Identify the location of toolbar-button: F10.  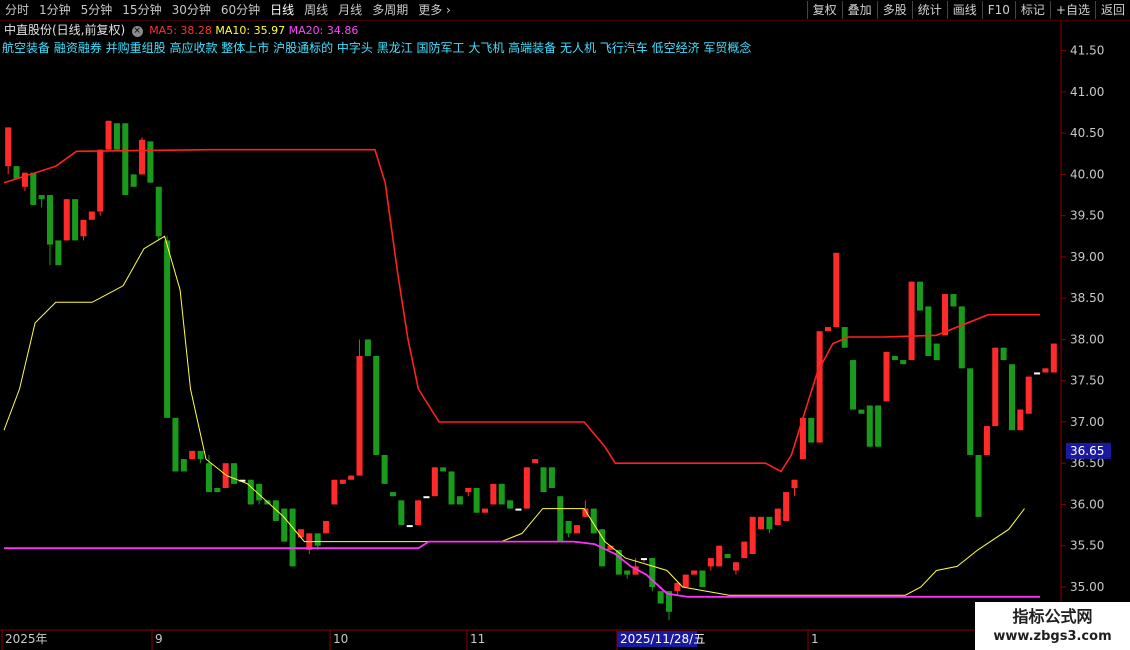
(998, 10).